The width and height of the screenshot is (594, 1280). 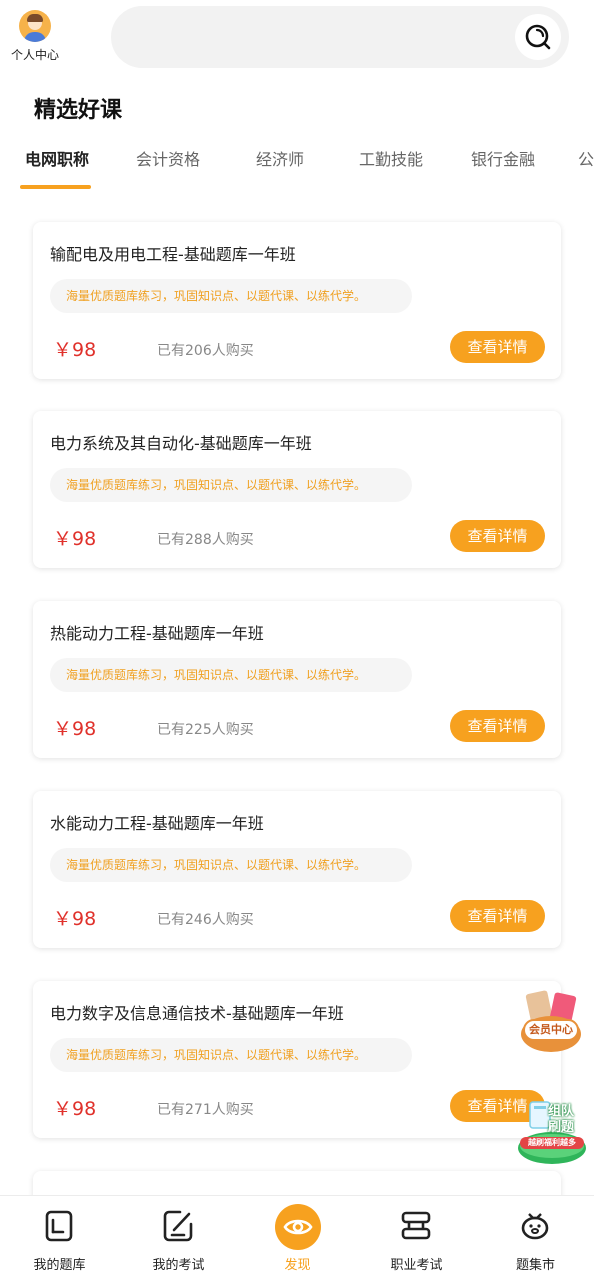 What do you see at coordinates (416, 1265) in the screenshot?
I see `nav-label: 职业考试` at bounding box center [416, 1265].